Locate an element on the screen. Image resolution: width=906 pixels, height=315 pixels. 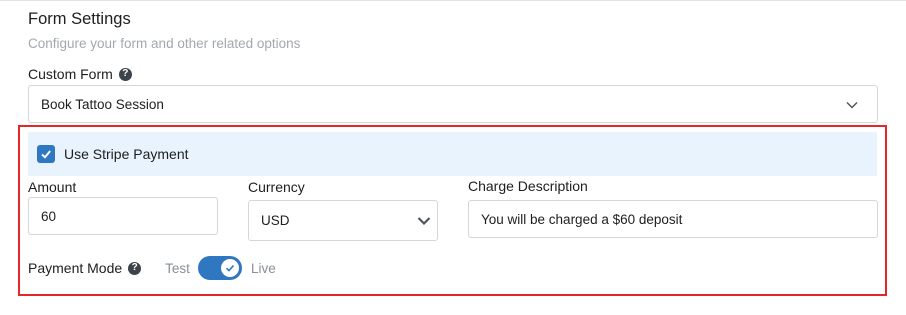
custom-form-label: Custom Form ? is located at coordinates (80, 74).